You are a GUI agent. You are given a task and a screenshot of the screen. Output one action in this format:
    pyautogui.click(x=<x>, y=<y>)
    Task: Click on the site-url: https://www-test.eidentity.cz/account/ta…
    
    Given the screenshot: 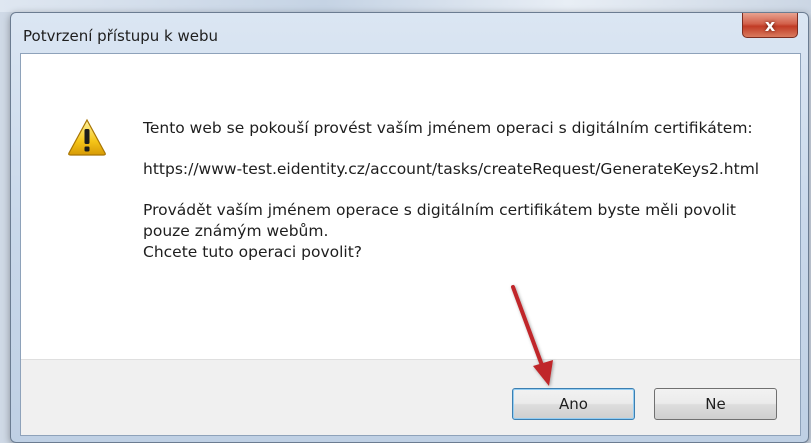 What is the action you would take?
    pyautogui.click(x=451, y=169)
    